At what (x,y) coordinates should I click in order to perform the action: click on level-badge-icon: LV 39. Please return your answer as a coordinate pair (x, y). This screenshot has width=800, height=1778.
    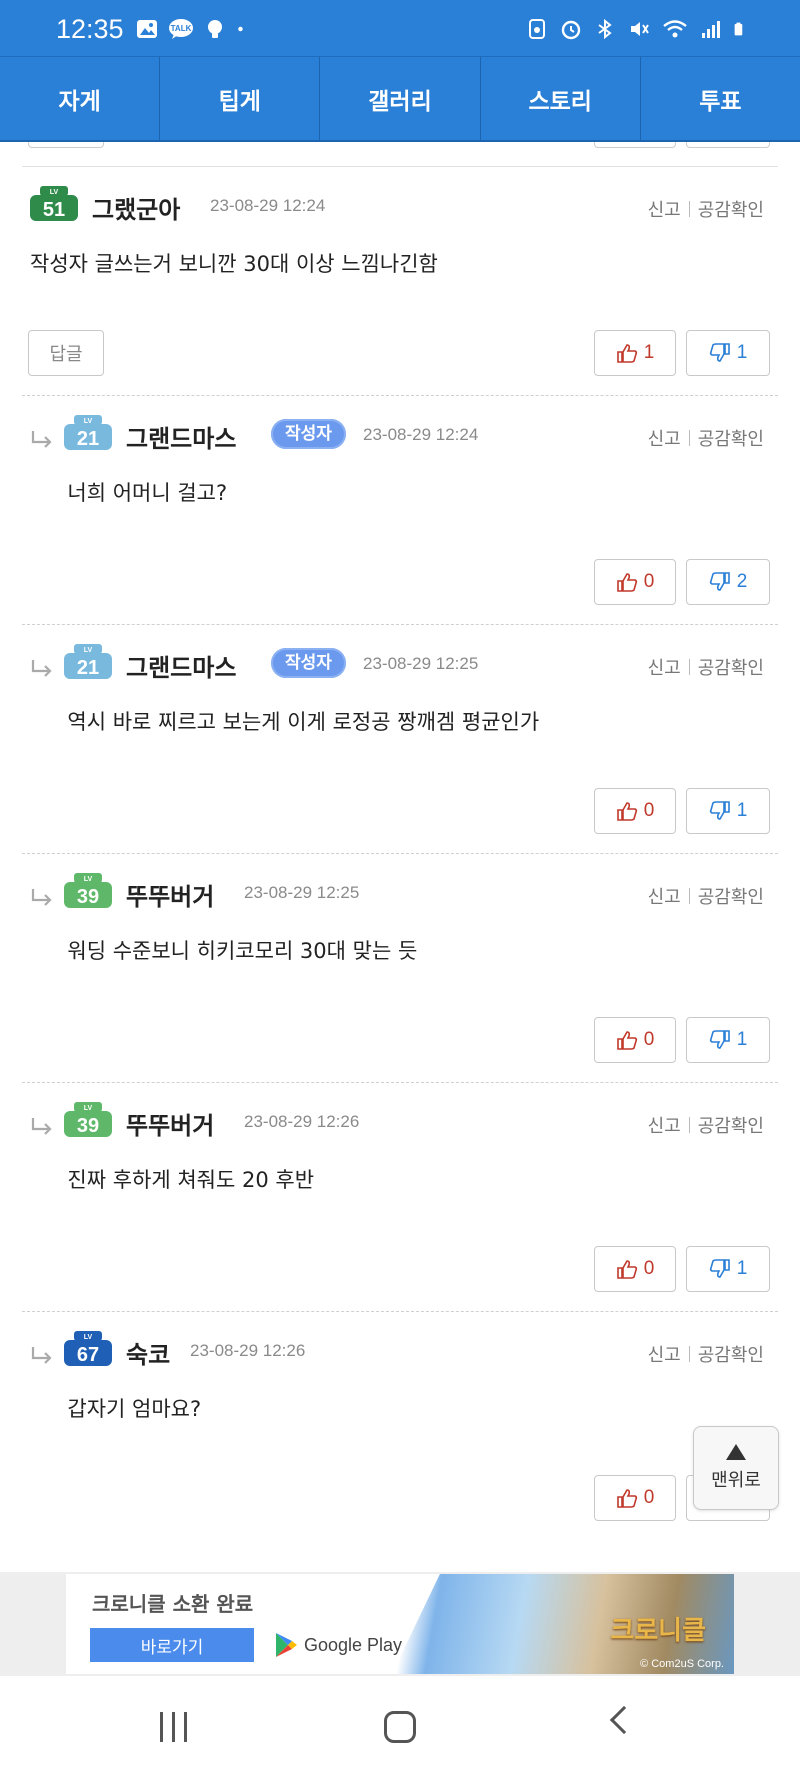
    Looking at the image, I should click on (88, 1119).